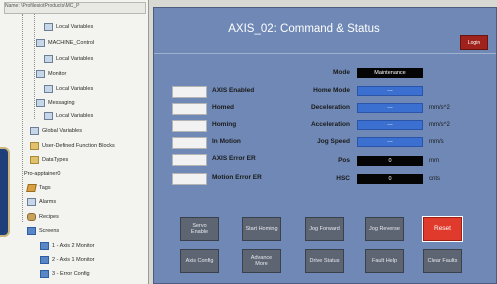 This screenshot has height=284, width=497. I want to click on recipe-icon, so click(31, 217).